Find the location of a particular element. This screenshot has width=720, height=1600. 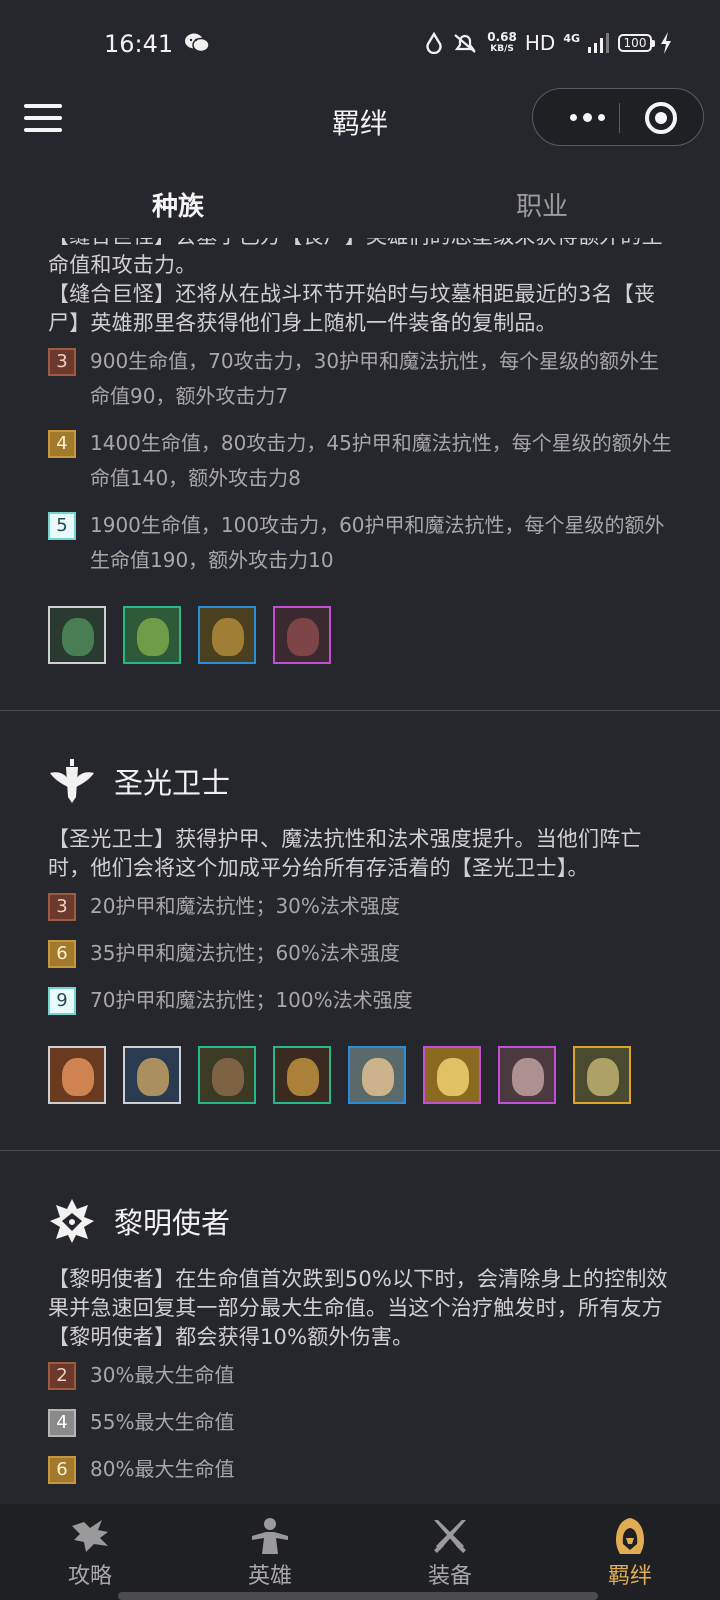

tabbar-item-synergies: 羁绊 is located at coordinates (630, 1553).